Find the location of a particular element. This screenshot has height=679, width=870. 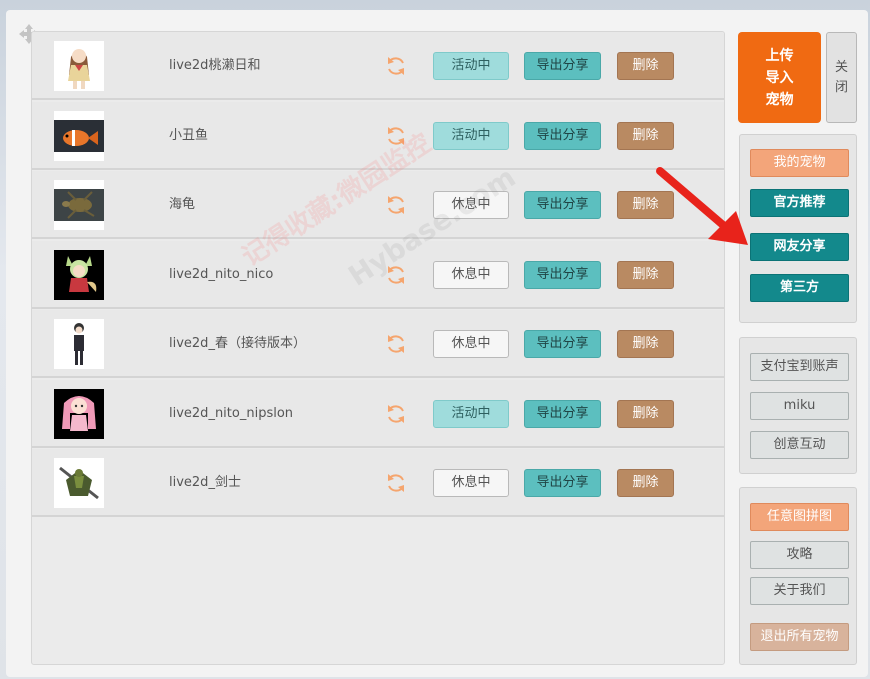

upload-label: 上传 导入 宠物 is located at coordinates (779, 77).